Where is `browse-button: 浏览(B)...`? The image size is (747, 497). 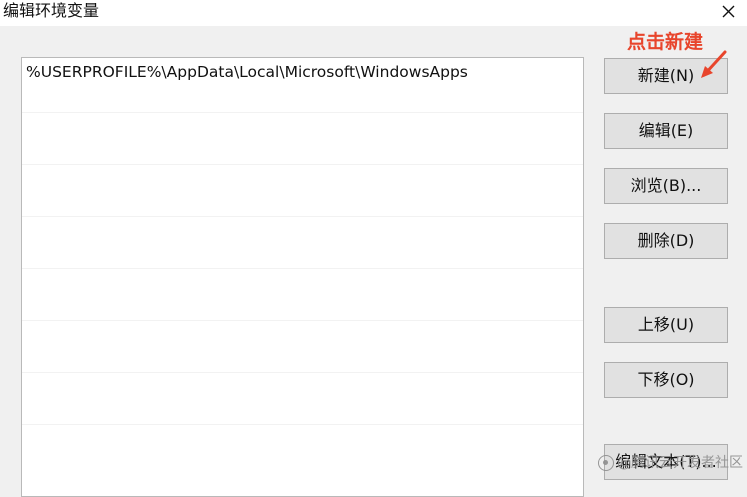 browse-button: 浏览(B)... is located at coordinates (666, 186).